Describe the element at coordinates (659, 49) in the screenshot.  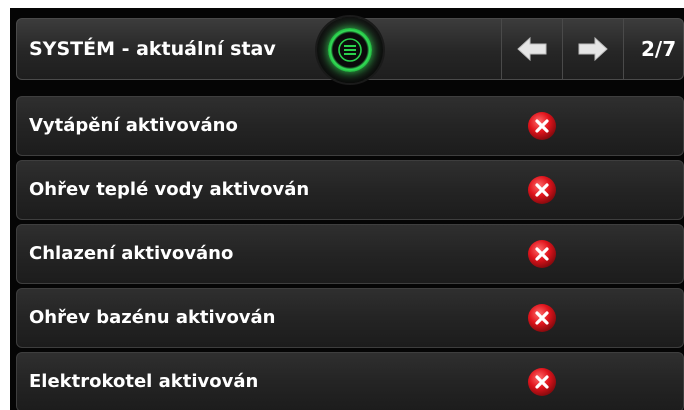
I see `page-counter: 2/7` at that location.